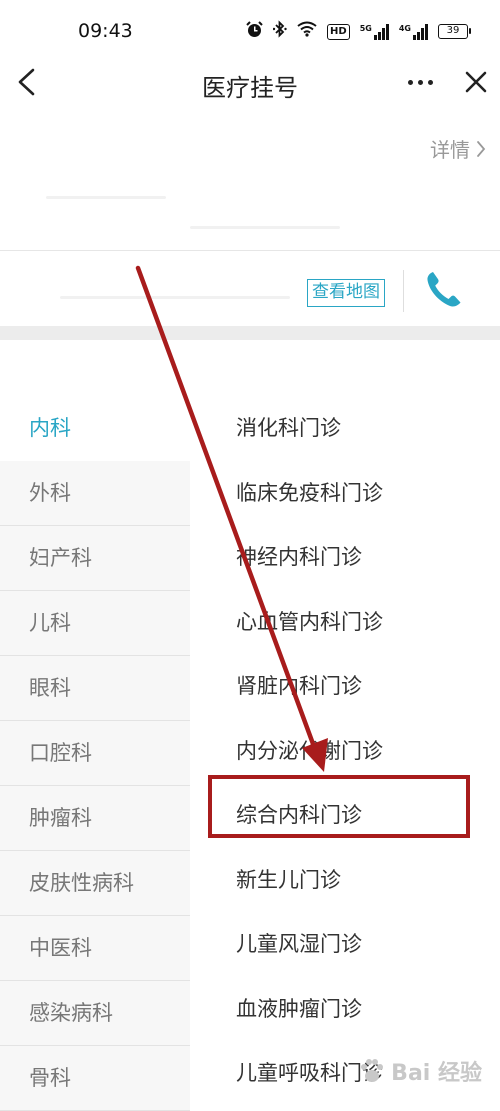 The image size is (500, 1111). I want to click on baidu-paw-icon, so click(372, 1070).